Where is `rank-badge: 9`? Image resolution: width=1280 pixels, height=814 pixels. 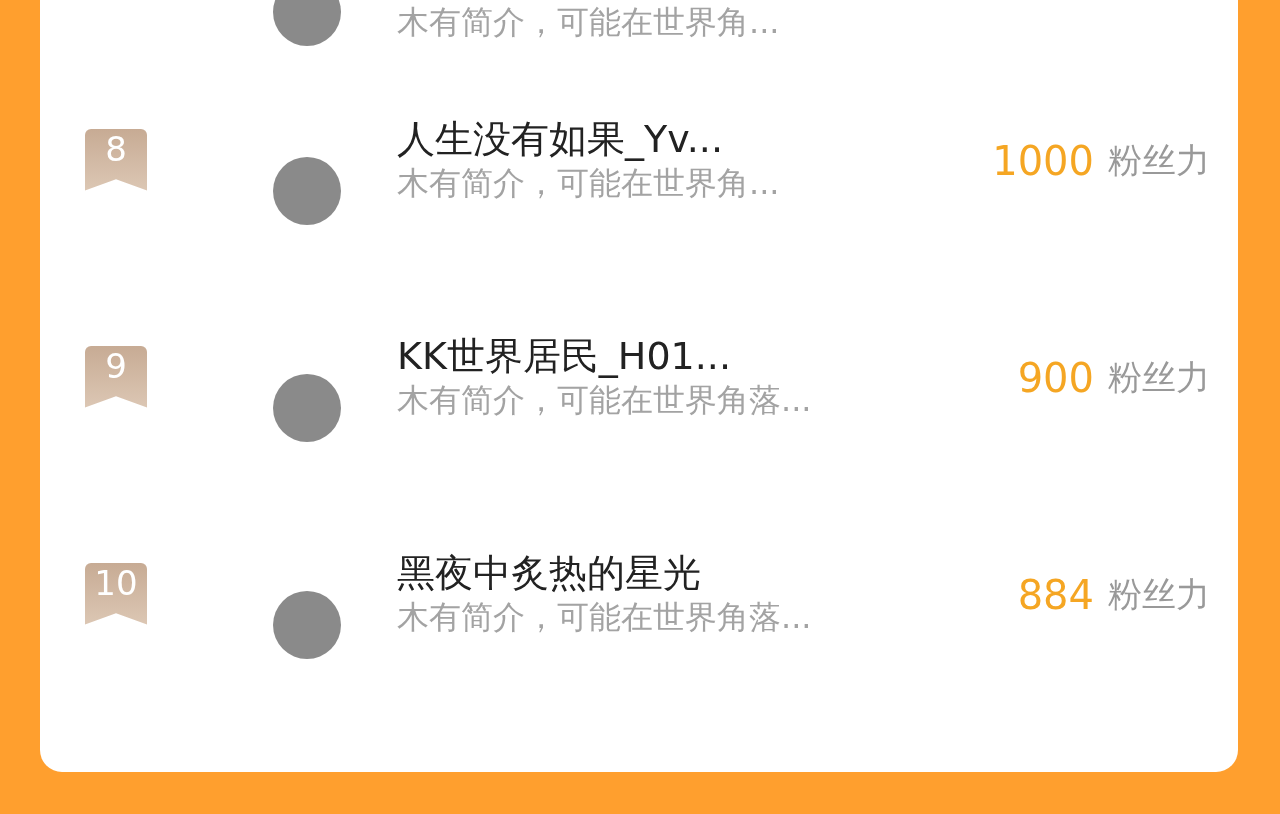 rank-badge: 9 is located at coordinates (116, 376).